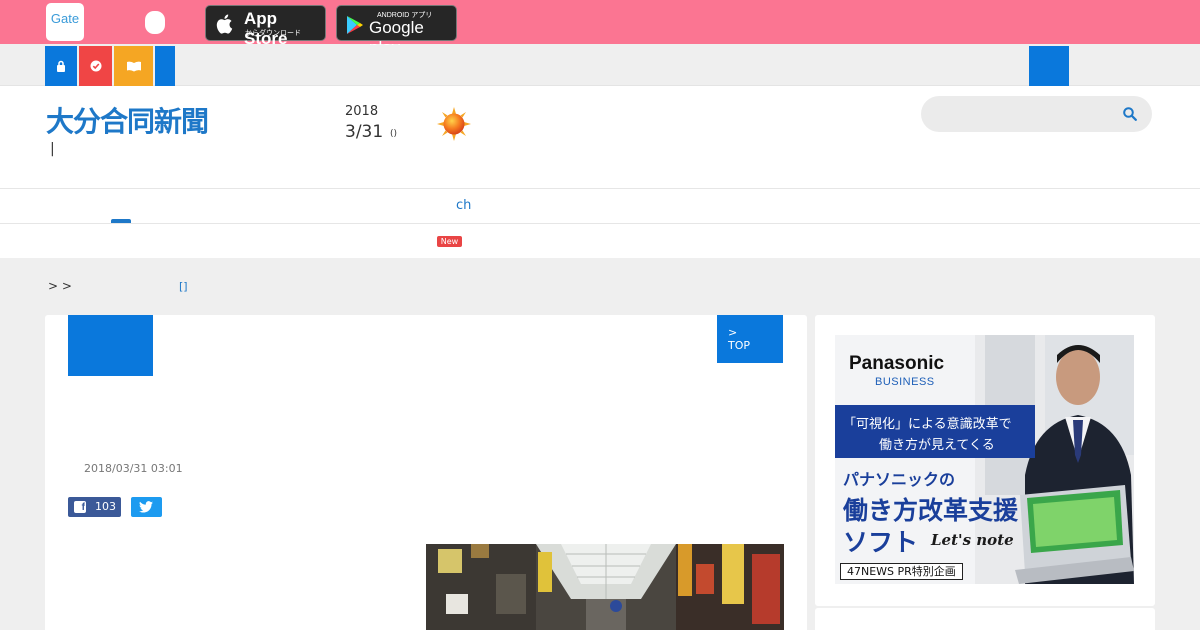 The width and height of the screenshot is (1200, 630). Describe the element at coordinates (897, 363) in the screenshot. I see `ad-brand: Panasonic` at that location.